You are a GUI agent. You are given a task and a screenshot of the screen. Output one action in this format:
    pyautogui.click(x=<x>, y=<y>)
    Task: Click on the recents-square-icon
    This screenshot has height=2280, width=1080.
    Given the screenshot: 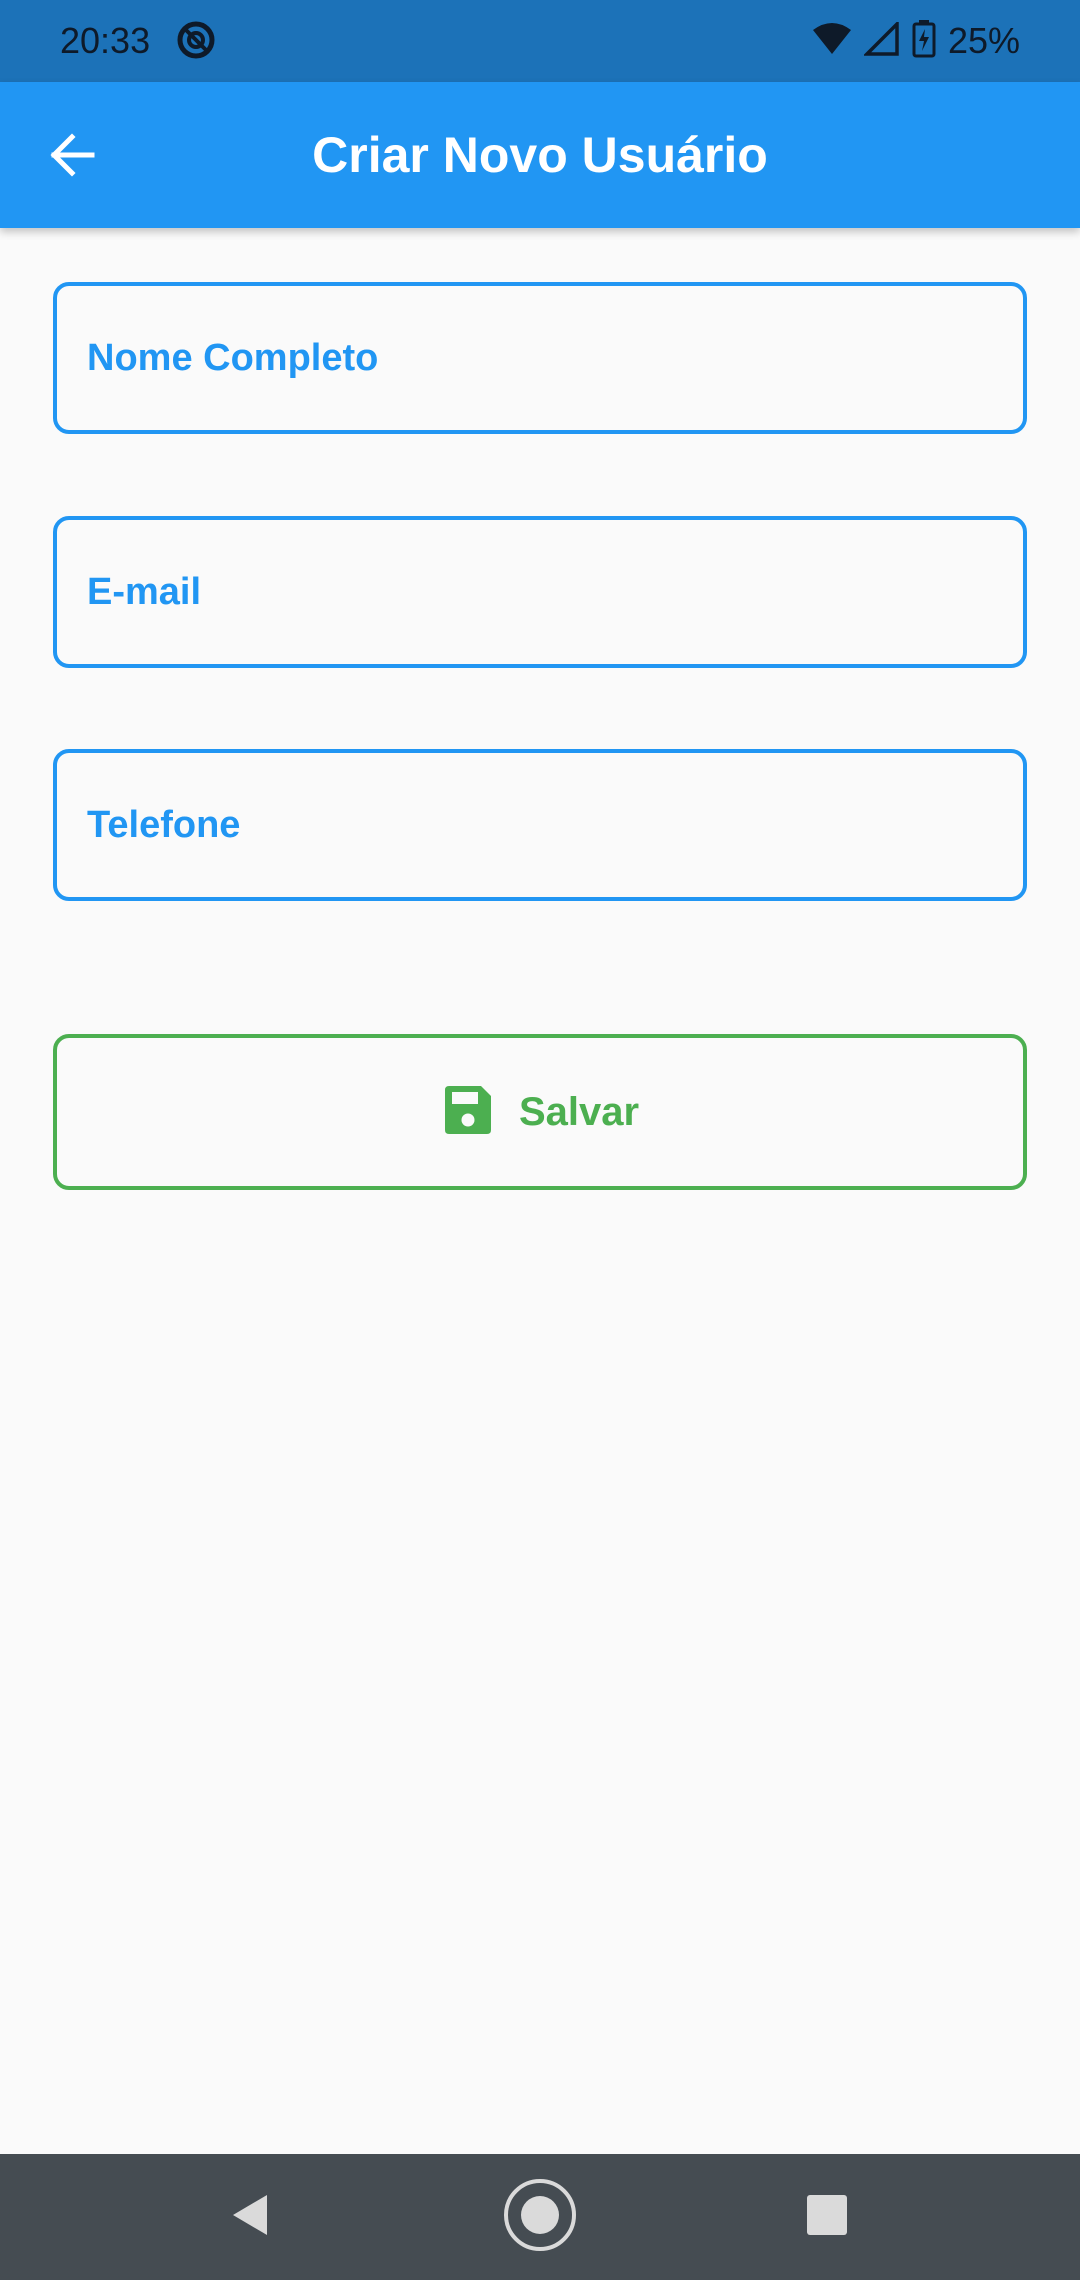 What is the action you would take?
    pyautogui.click(x=827, y=2217)
    